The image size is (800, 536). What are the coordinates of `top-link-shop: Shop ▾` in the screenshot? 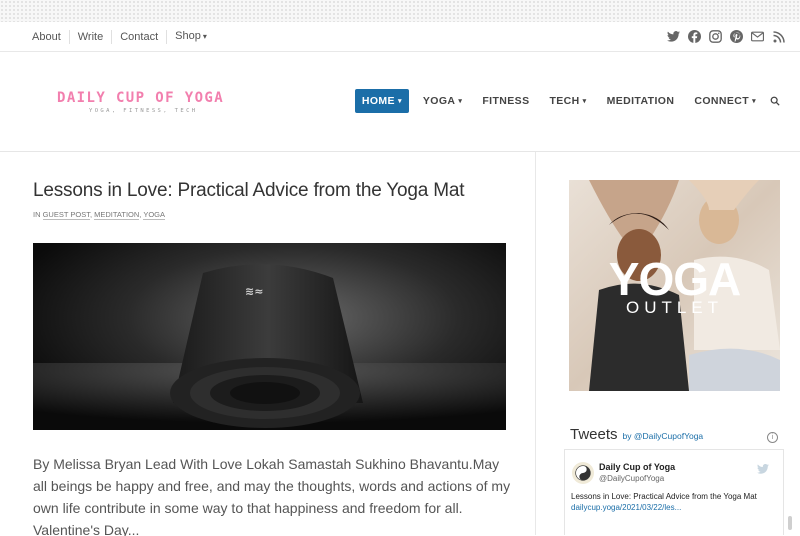 It's located at (191, 36).